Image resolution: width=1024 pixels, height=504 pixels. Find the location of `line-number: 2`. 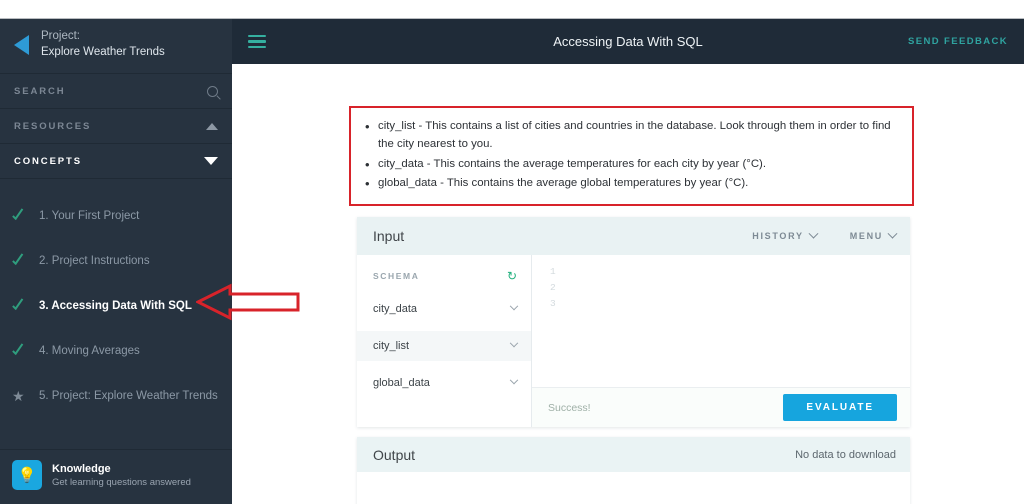

line-number: 2 is located at coordinates (553, 287).